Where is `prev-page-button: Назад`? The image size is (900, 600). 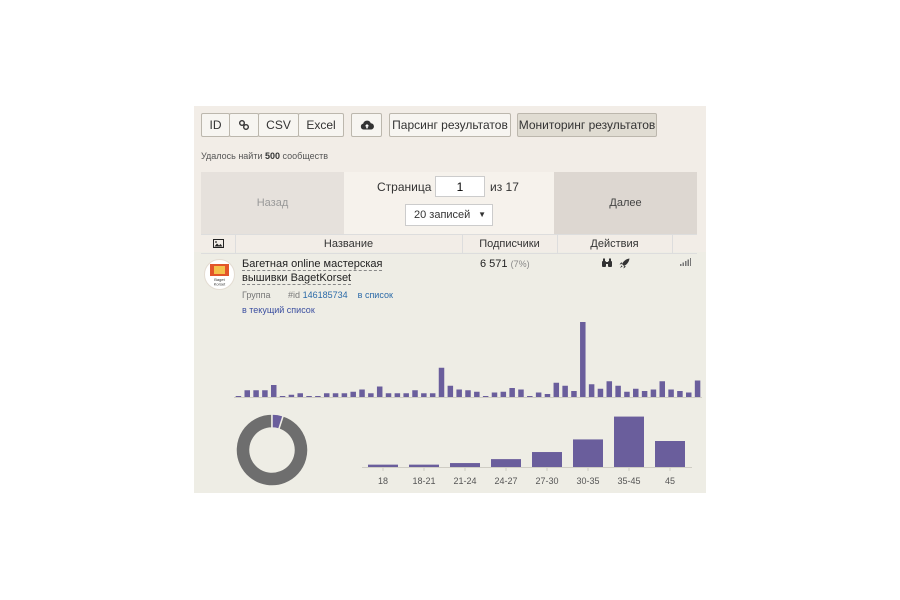 prev-page-button: Назад is located at coordinates (272, 203).